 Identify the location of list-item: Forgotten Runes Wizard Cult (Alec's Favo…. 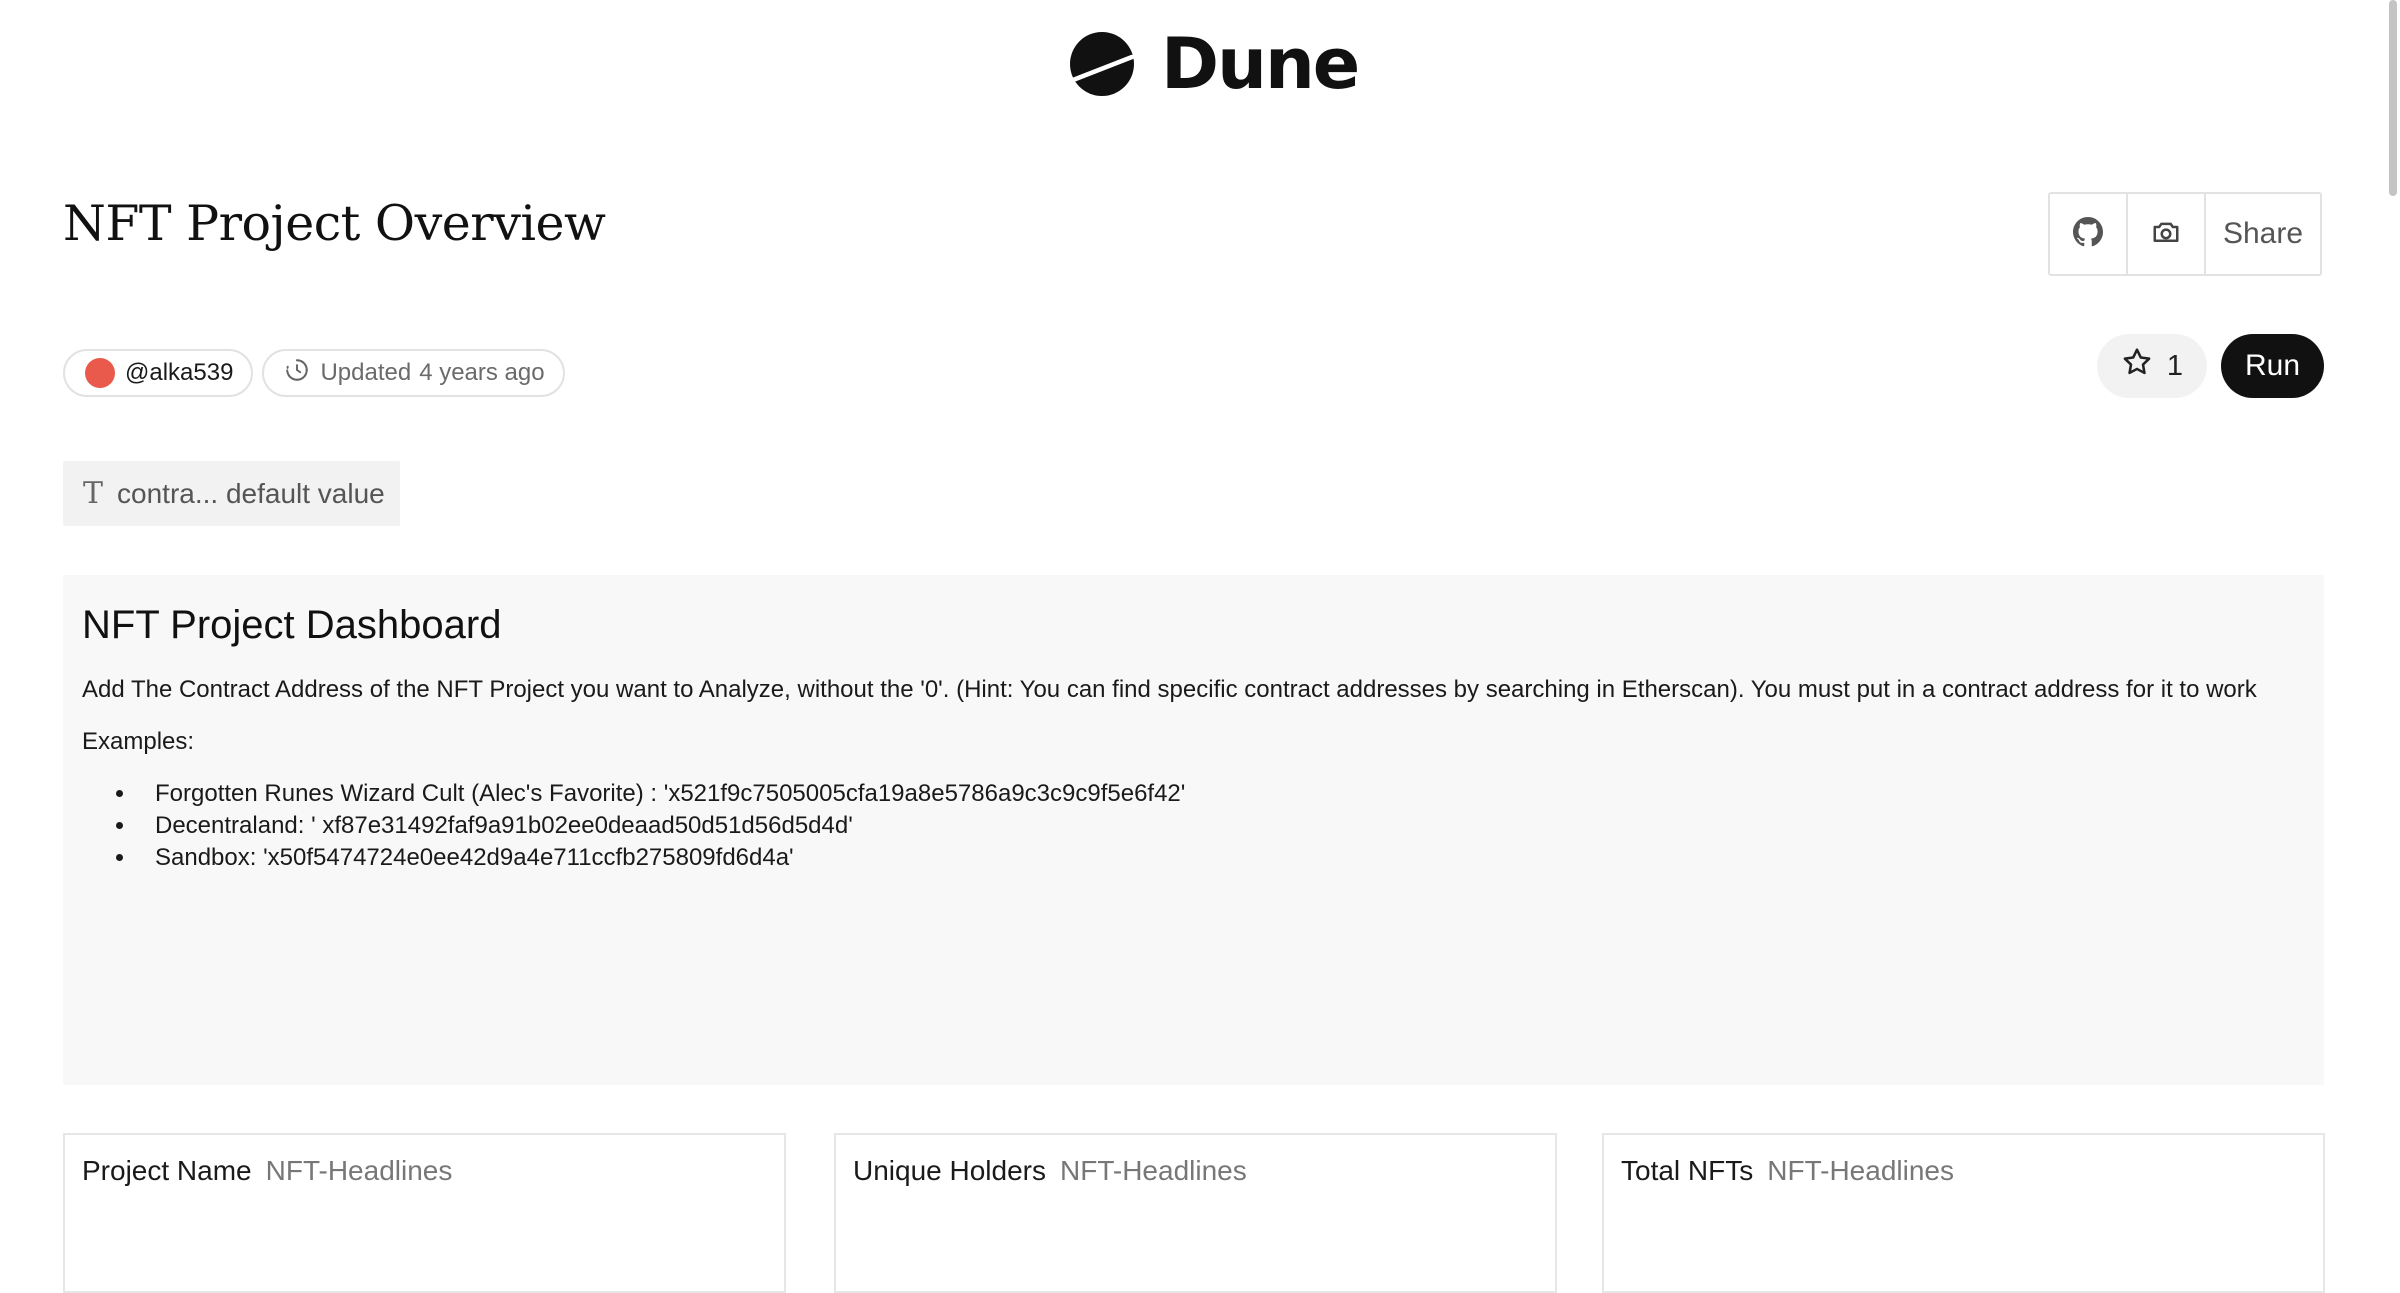
(1221, 794).